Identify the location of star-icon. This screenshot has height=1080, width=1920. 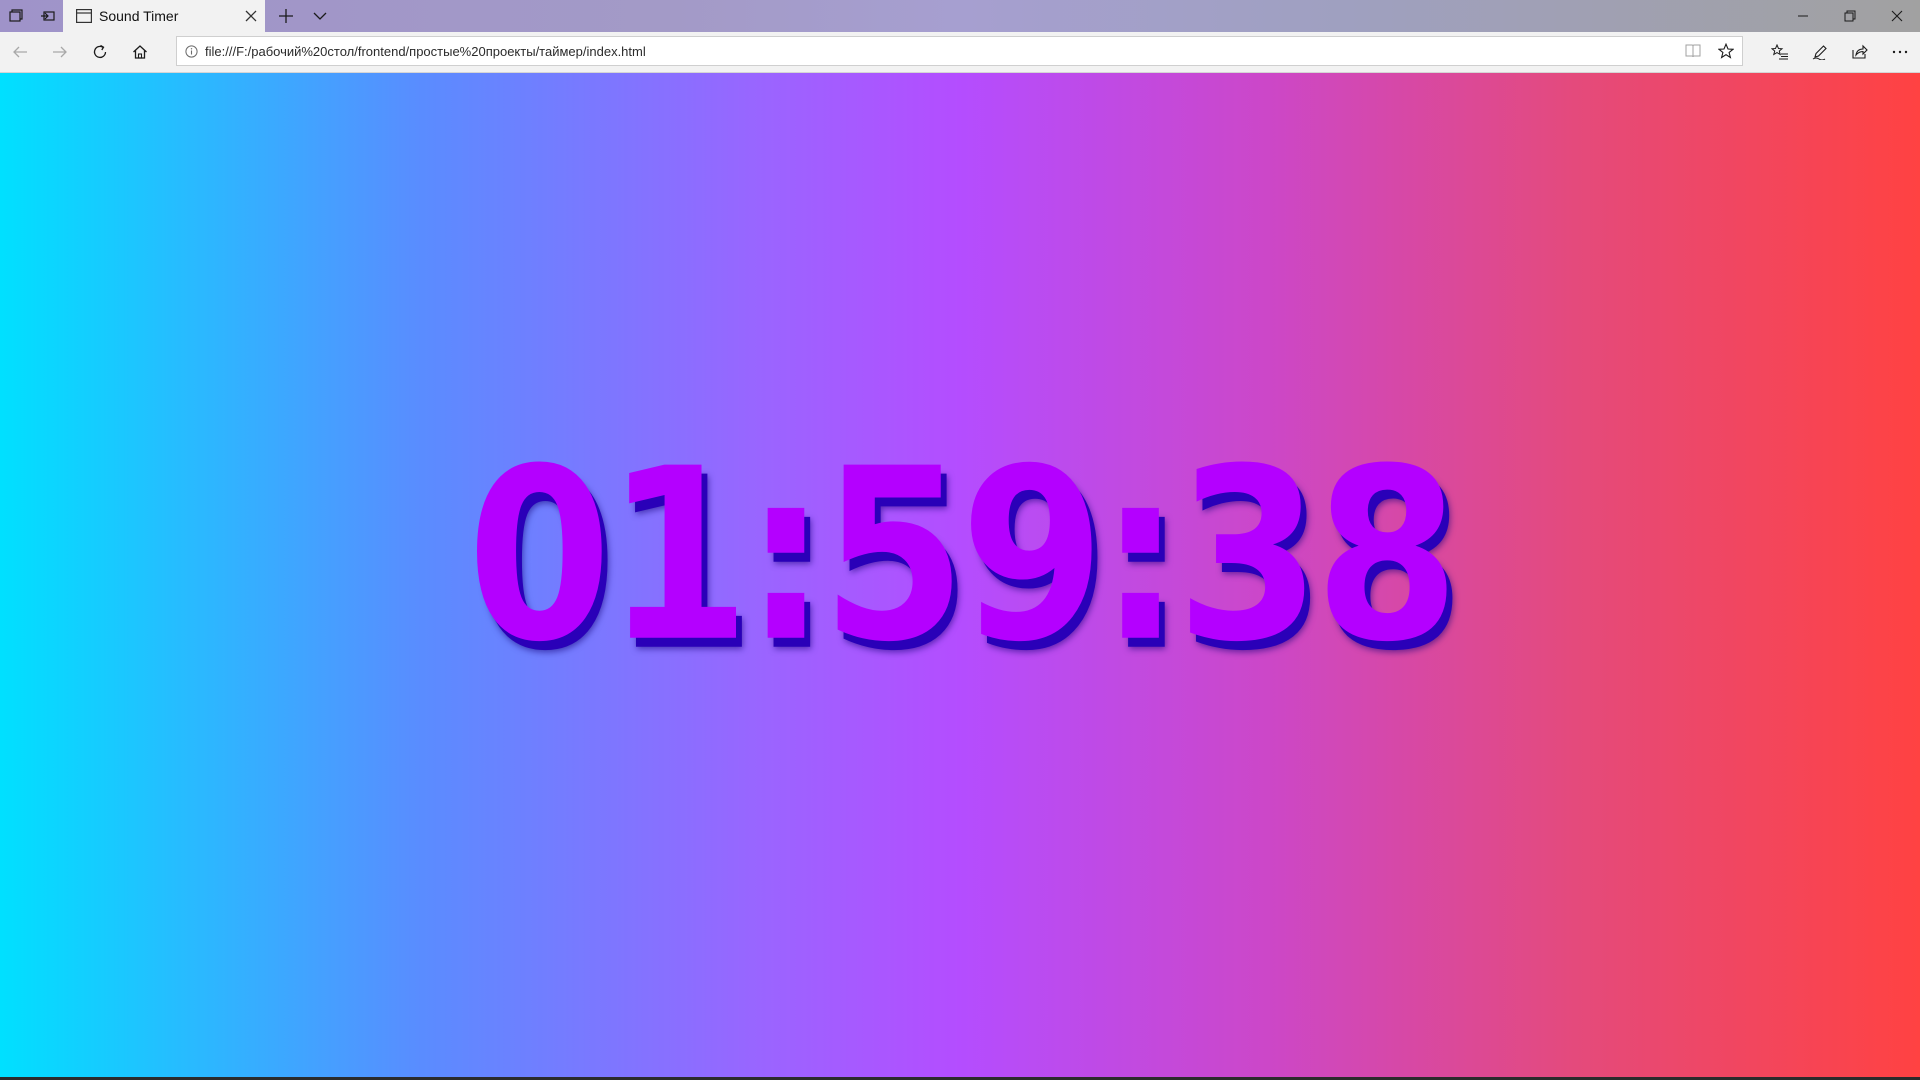
(1725, 51).